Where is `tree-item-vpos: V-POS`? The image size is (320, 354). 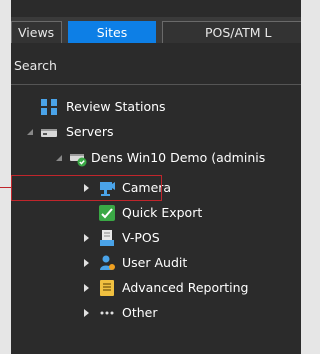
tree-item-vpos: V-POS is located at coordinates (156, 238).